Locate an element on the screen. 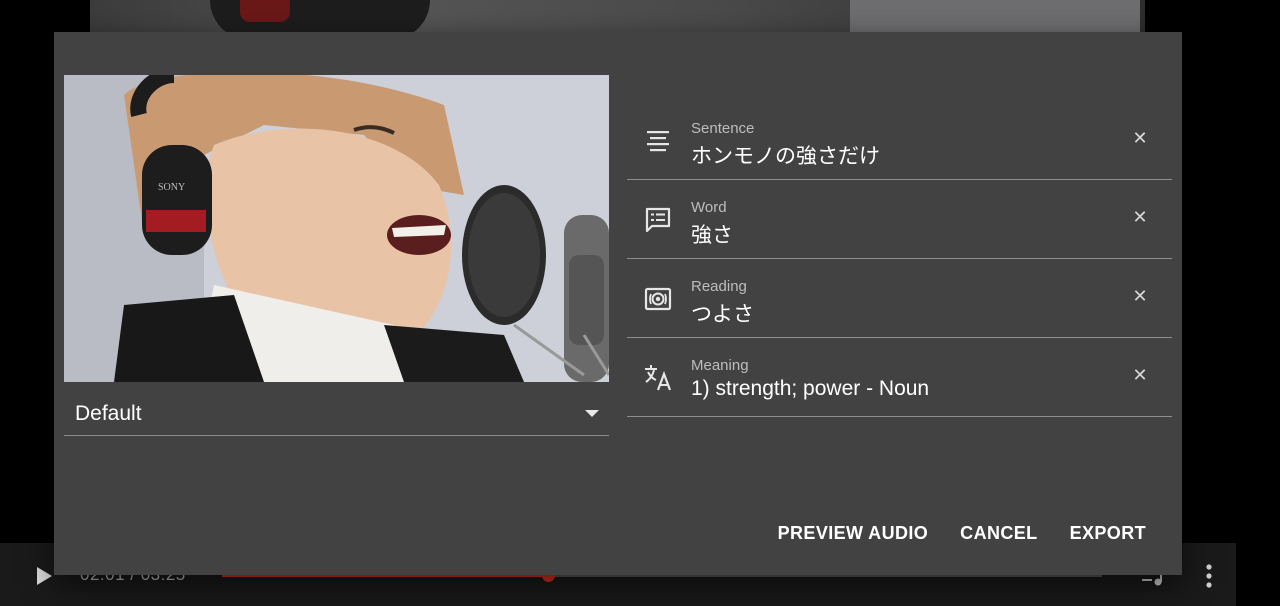  meaning-field-value: 1) strength; power - Noun is located at coordinates (810, 389).